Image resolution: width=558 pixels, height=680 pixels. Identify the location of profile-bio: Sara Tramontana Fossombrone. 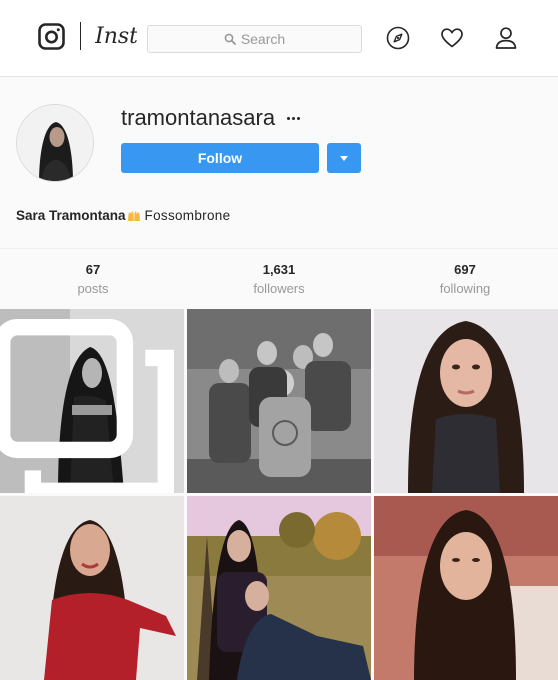
(123, 216).